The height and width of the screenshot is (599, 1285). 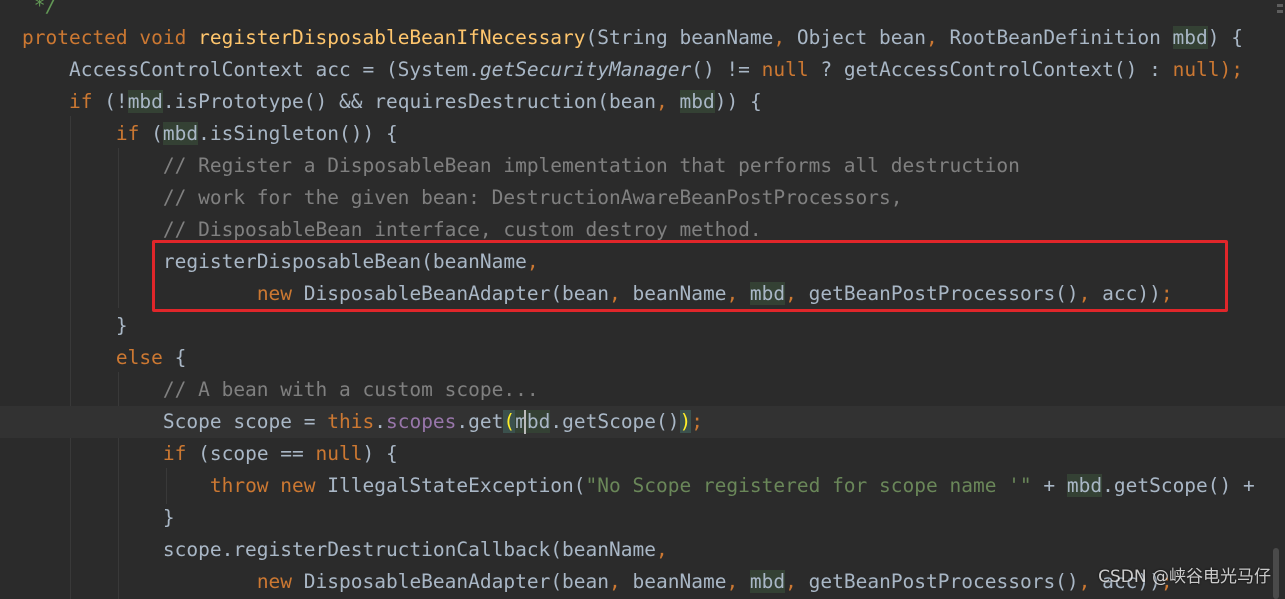 What do you see at coordinates (380, 421) in the screenshot?
I see `code-token: .` at bounding box center [380, 421].